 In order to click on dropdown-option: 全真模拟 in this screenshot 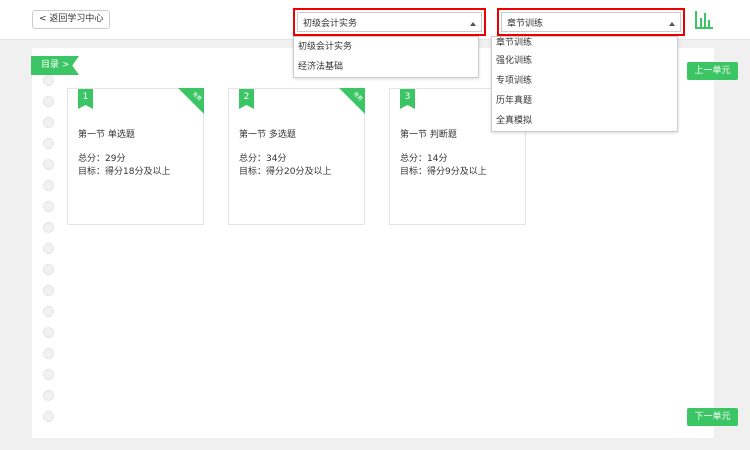, I will do `click(584, 121)`.